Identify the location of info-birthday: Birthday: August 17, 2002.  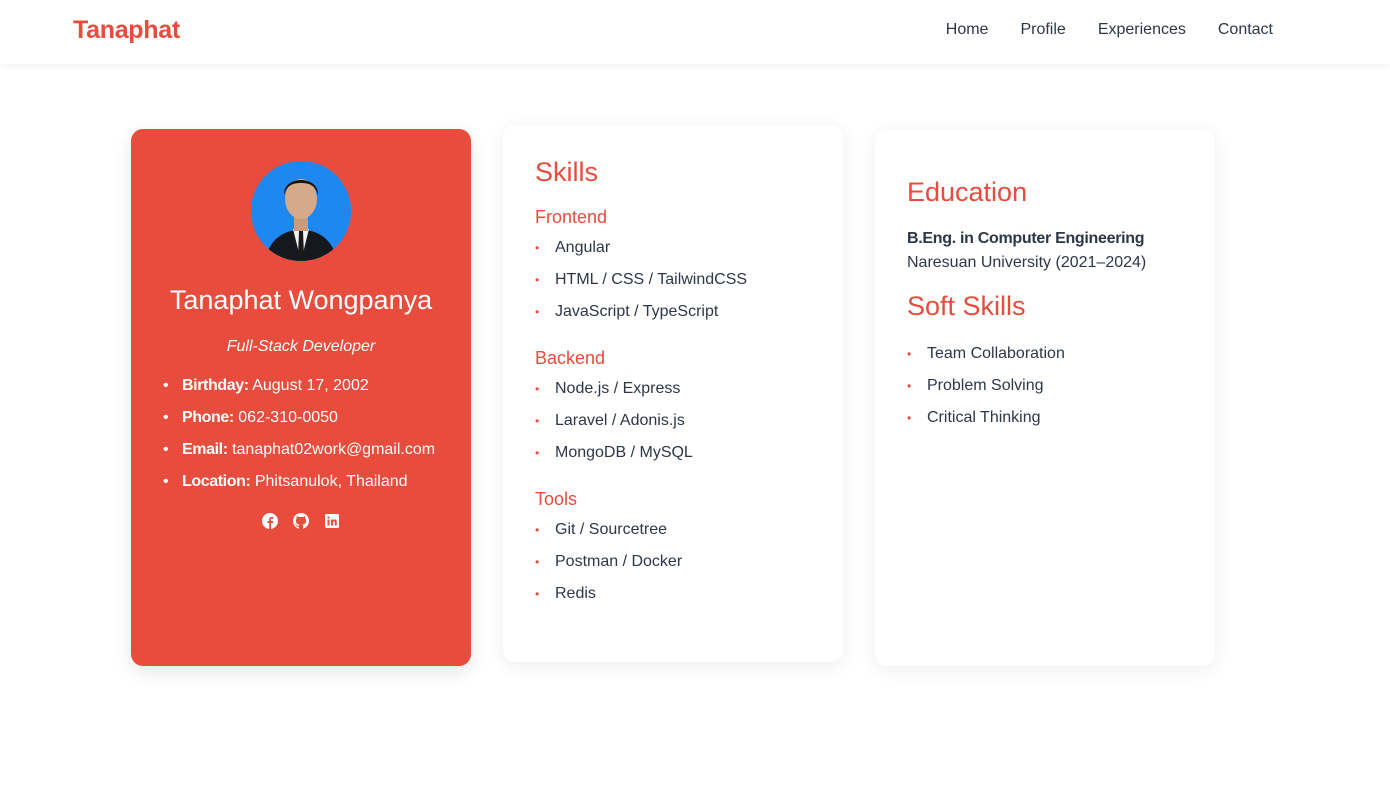
(299, 391).